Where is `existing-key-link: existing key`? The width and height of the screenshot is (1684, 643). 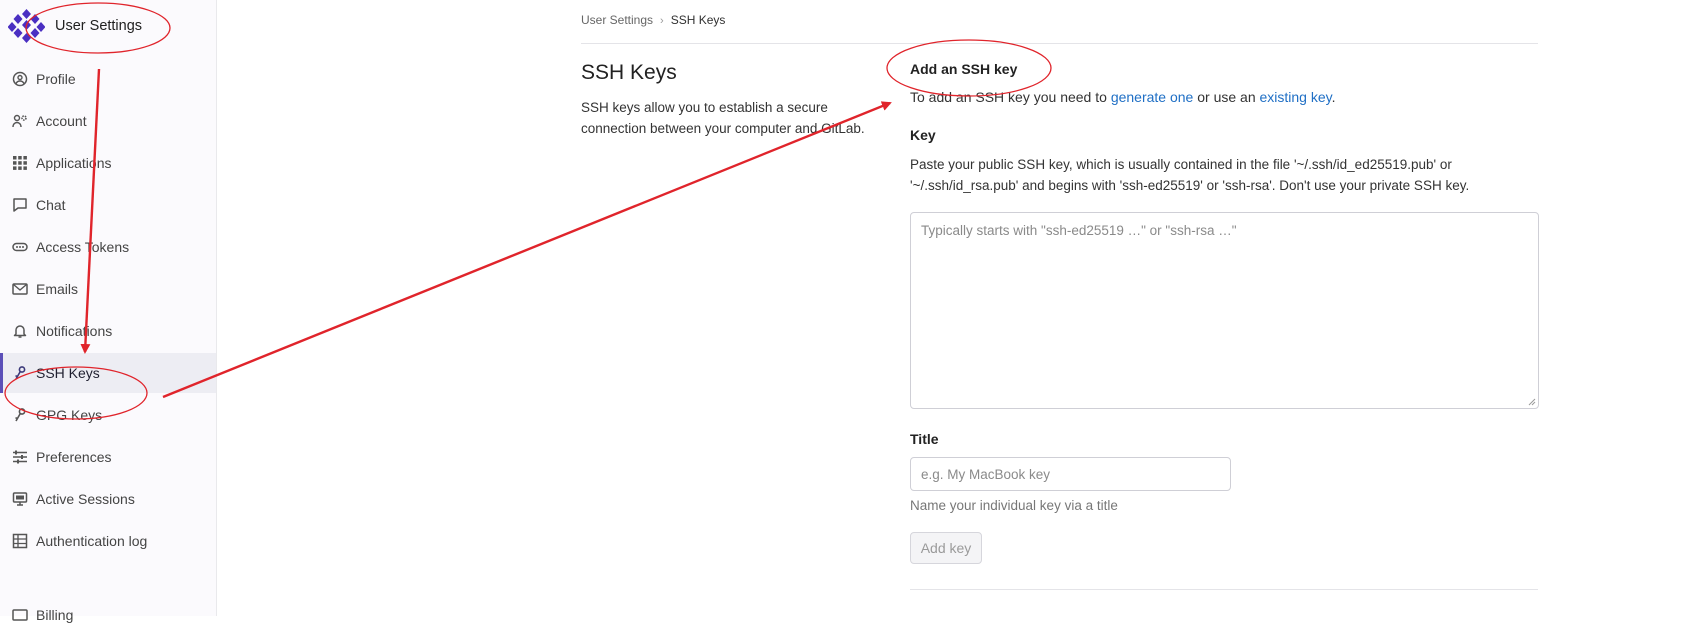
existing-key-link: existing key is located at coordinates (1296, 97).